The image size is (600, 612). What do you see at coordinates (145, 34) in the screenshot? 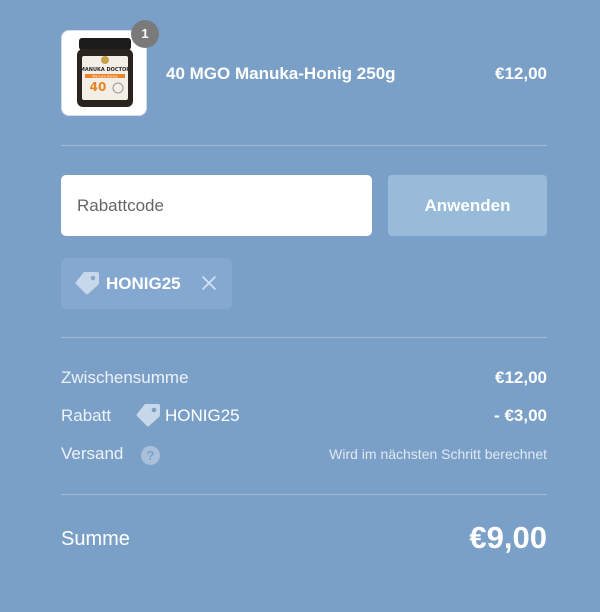
I see `quantity-badge: 1` at bounding box center [145, 34].